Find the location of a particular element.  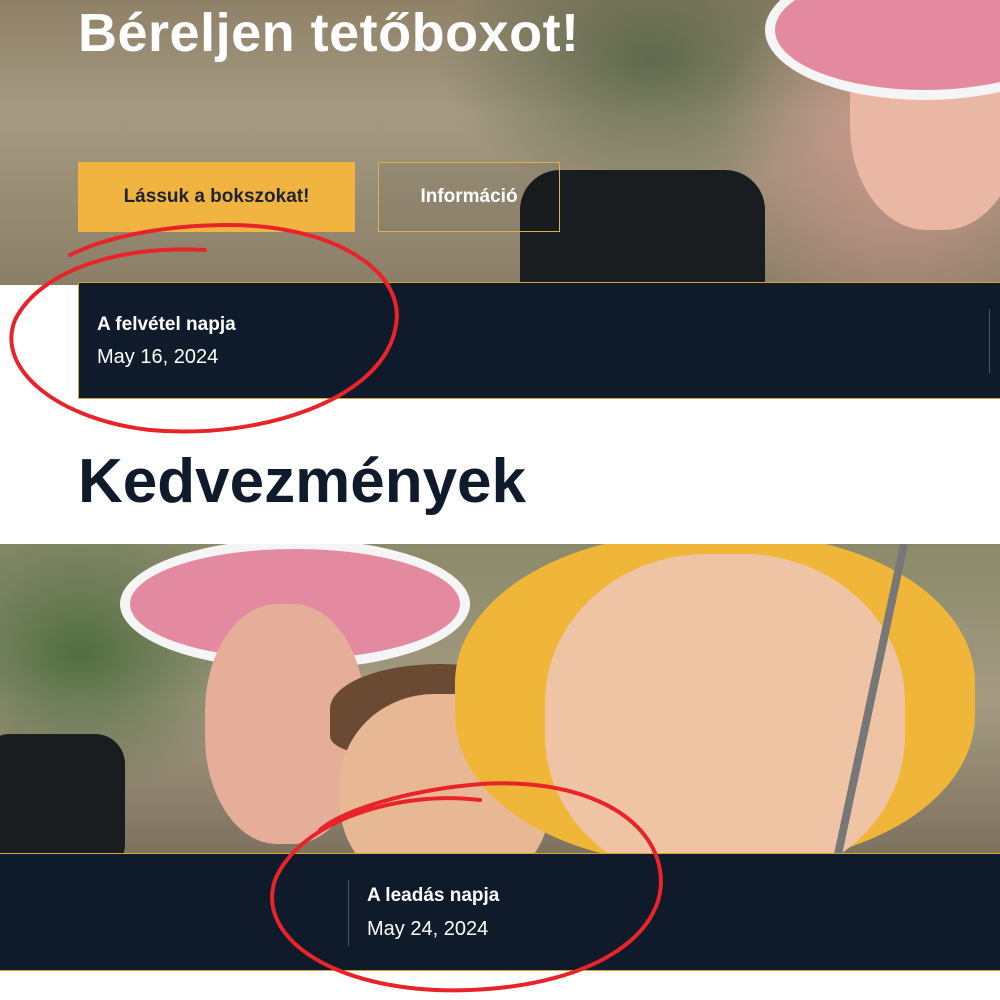

dropoff-date-bar: A leadás napja May 24, 2024 is located at coordinates (500, 912).